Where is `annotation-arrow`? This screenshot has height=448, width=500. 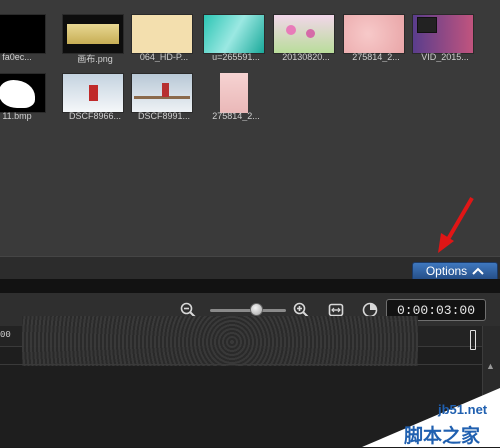 annotation-arrow is located at coordinates (456, 224).